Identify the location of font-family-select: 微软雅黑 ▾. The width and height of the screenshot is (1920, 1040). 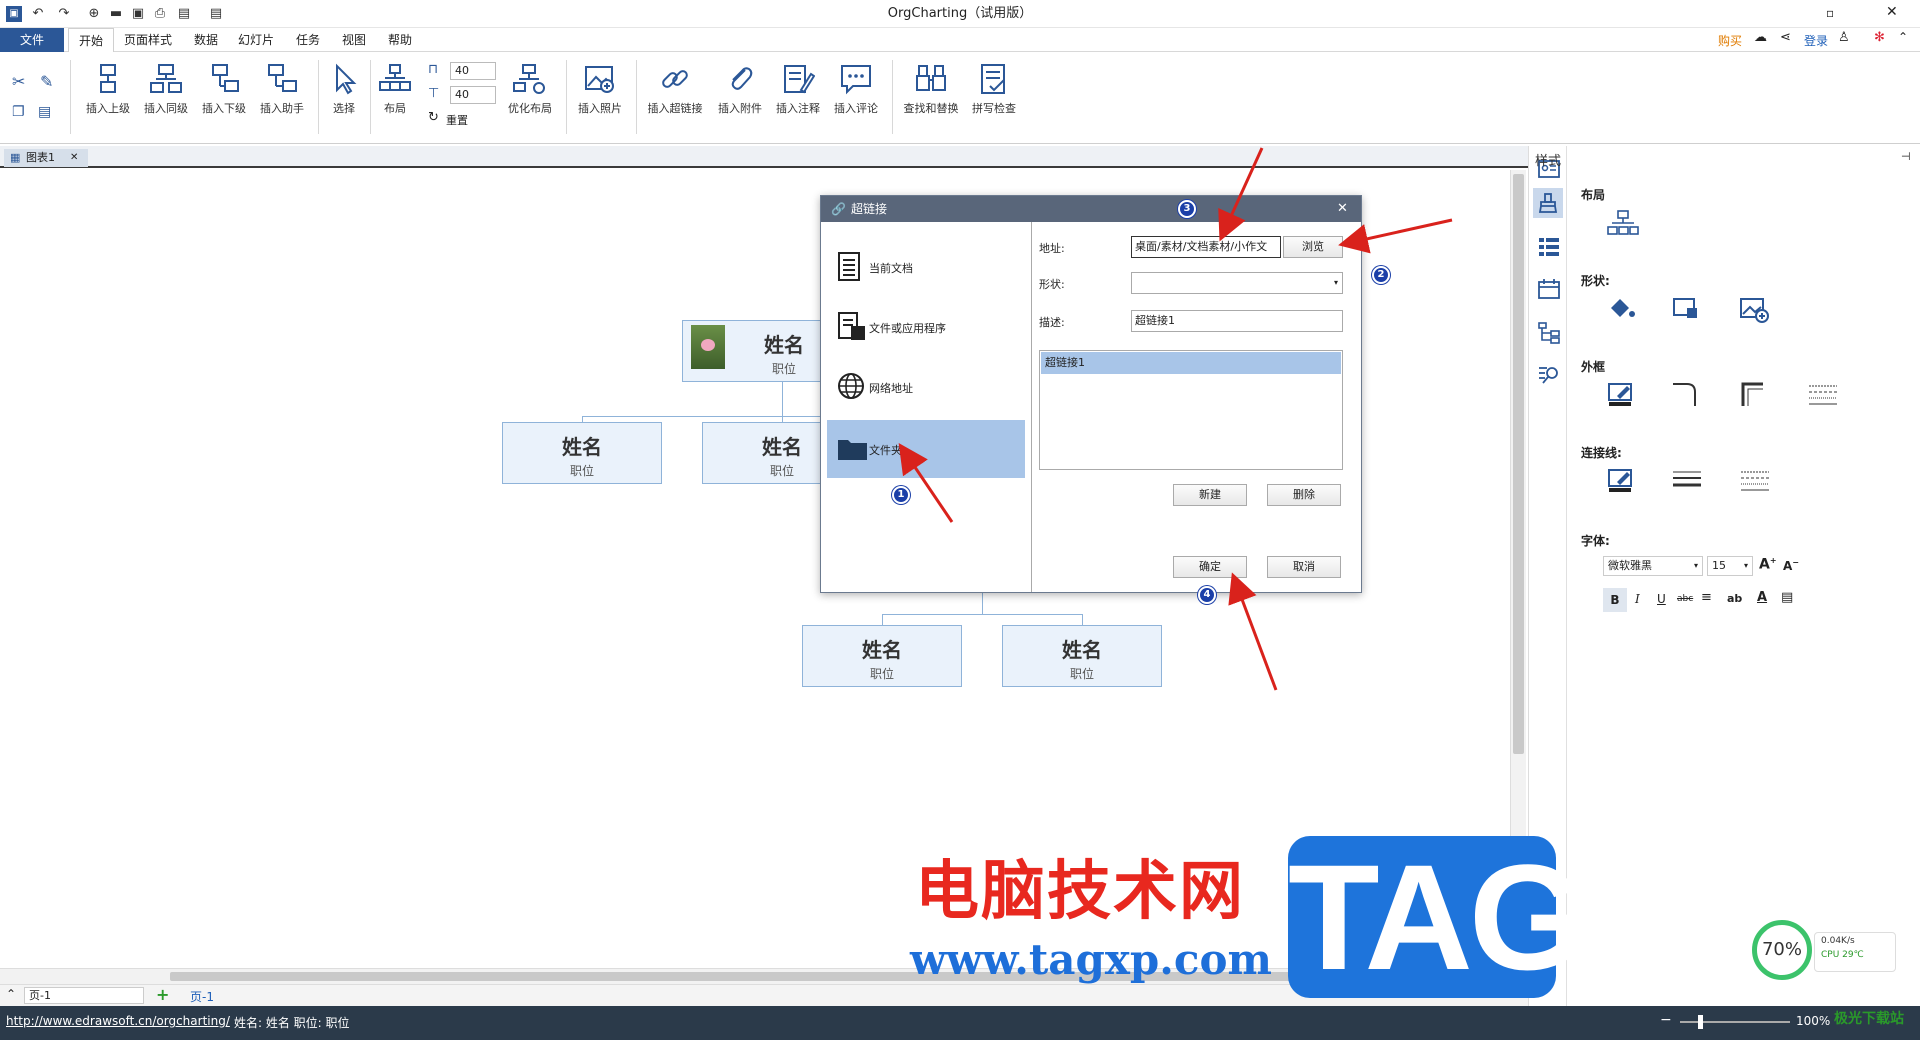
(1653, 566).